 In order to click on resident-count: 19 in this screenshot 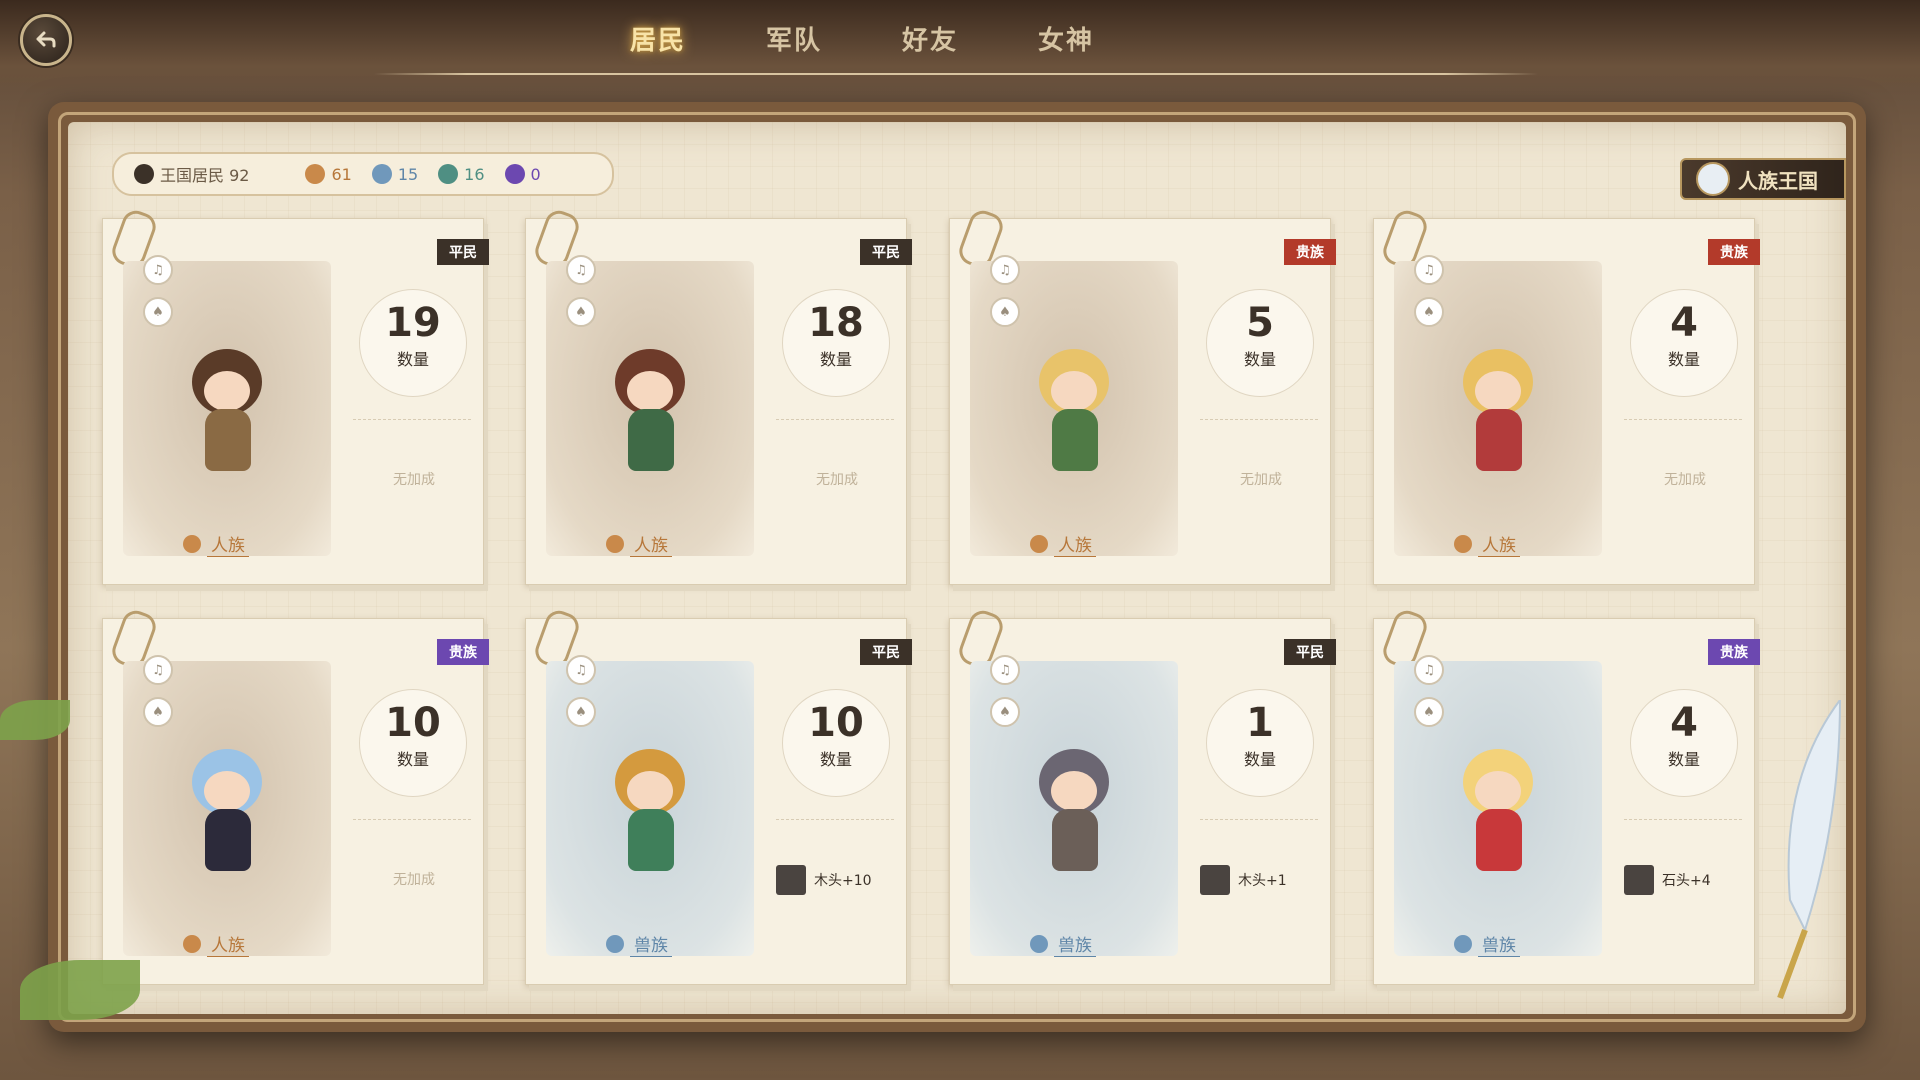, I will do `click(413, 323)`.